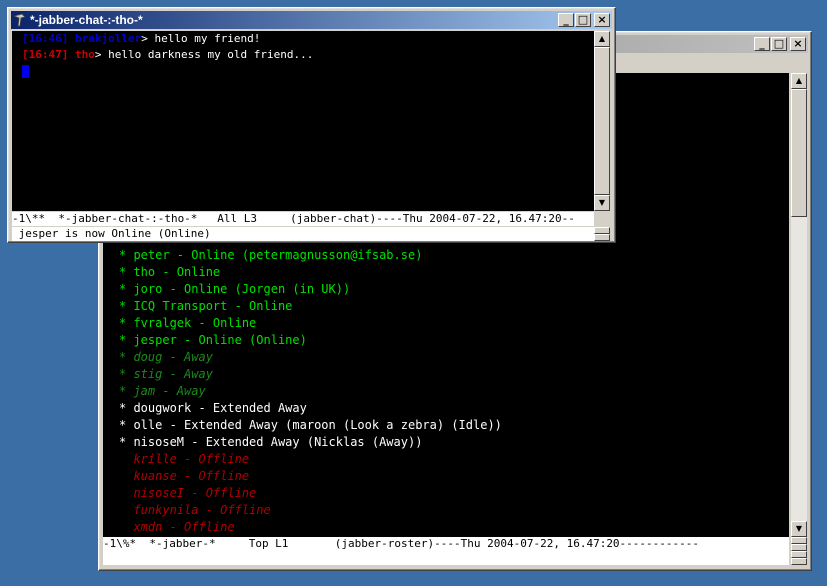 This screenshot has height=586, width=827. What do you see at coordinates (310, 357) in the screenshot?
I see `roster-contact: * doug - Away` at bounding box center [310, 357].